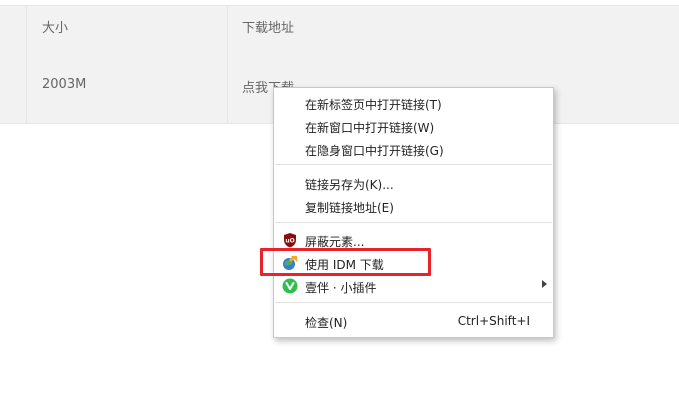 The width and height of the screenshot is (679, 401). What do you see at coordinates (544, 284) in the screenshot?
I see `submenu-arrow-icon` at bounding box center [544, 284].